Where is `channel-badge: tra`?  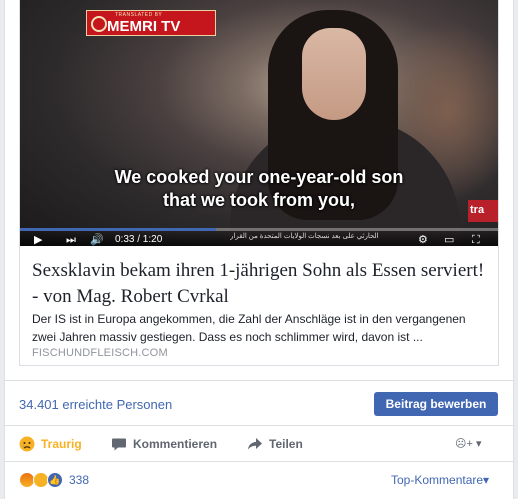
channel-badge: tra is located at coordinates (483, 211).